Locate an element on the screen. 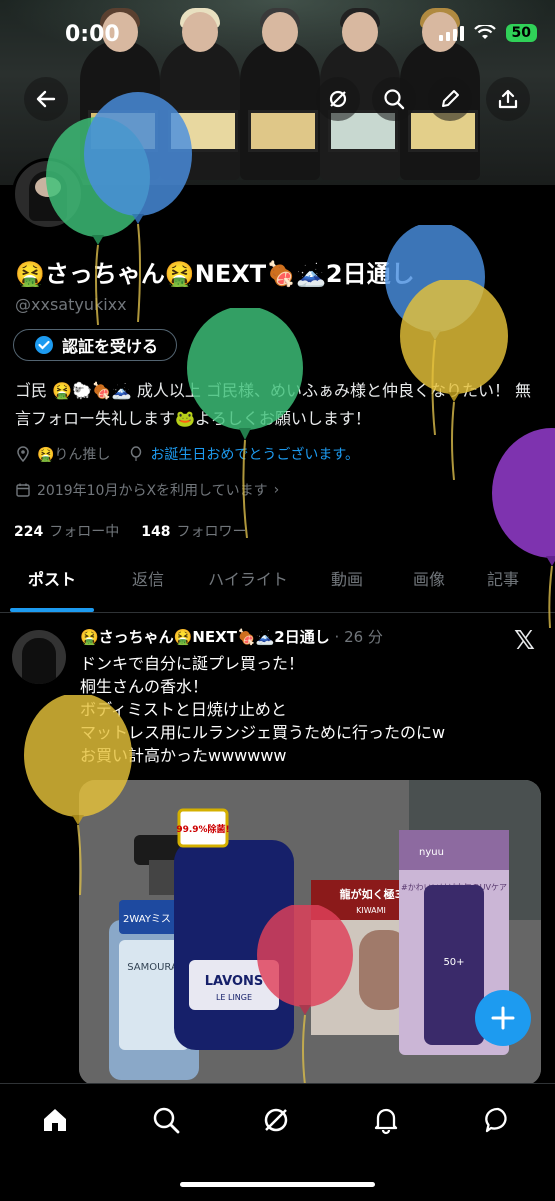  lavons-sub-label: LE LINGE is located at coordinates (234, 997).